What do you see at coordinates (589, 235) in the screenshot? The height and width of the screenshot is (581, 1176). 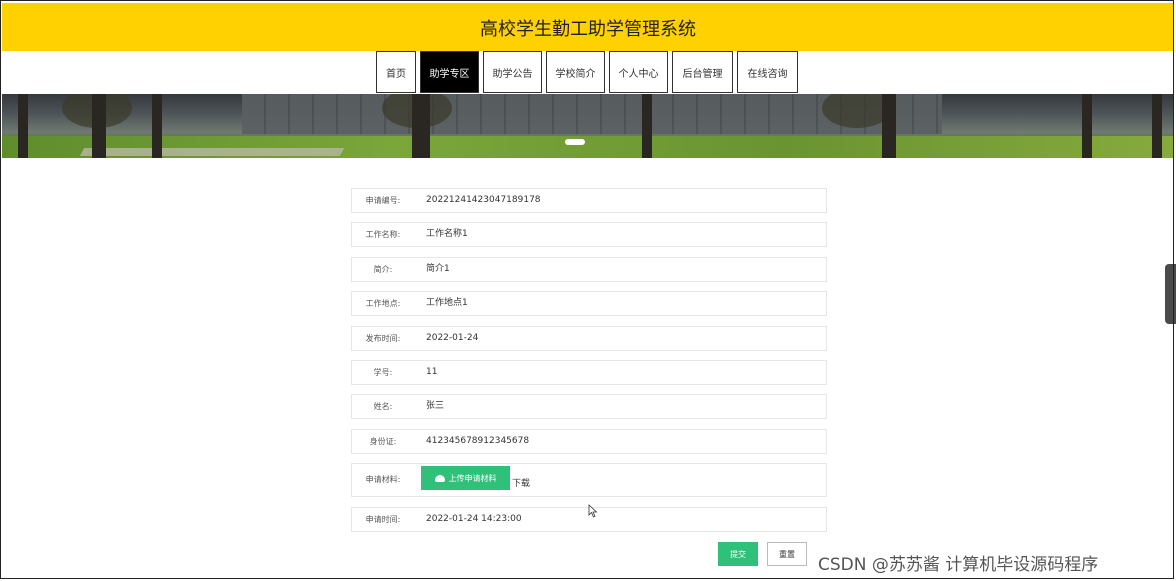 I see `form-row-job-name: 工作名称: 工作名称1` at bounding box center [589, 235].